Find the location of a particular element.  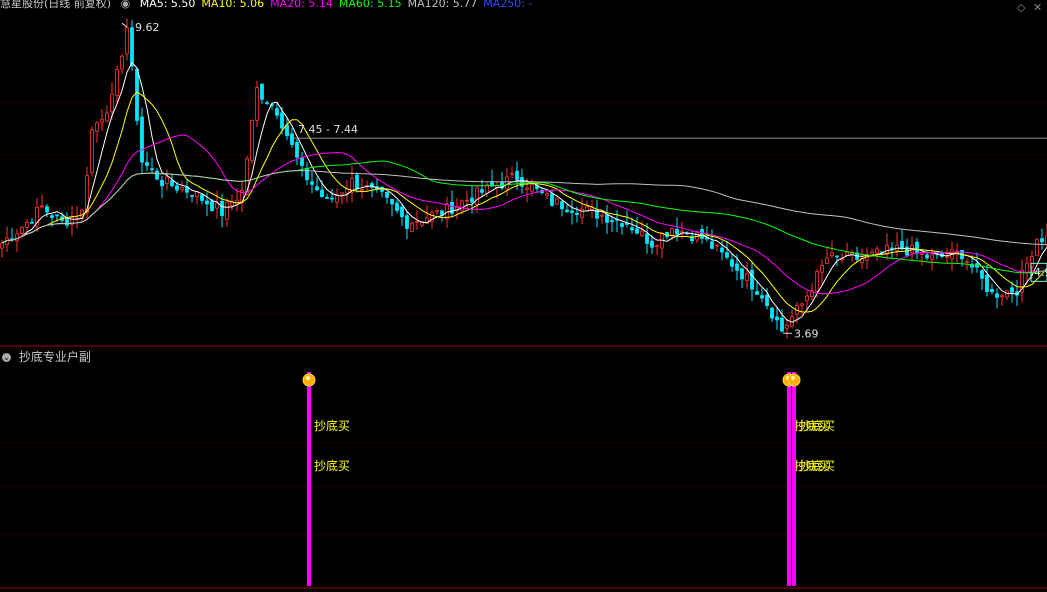

ma-label-ma120: MA120: 5.77 is located at coordinates (442, 5).